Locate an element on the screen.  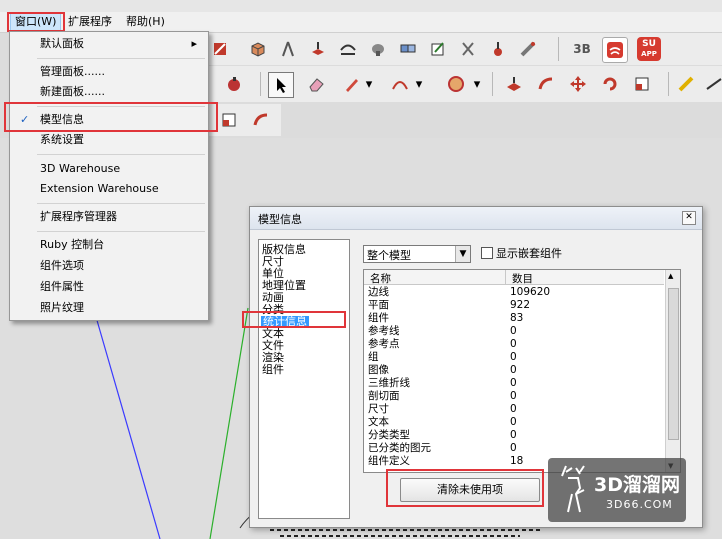
eraser-icon is located at coordinates (316, 84).